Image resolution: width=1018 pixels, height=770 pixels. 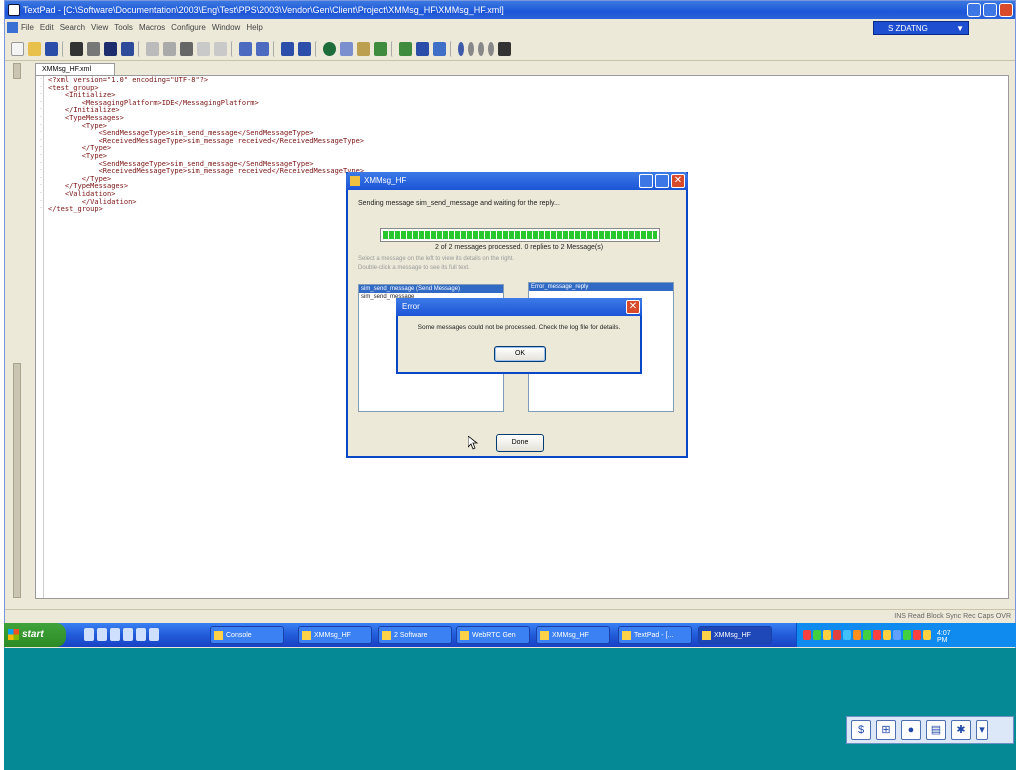 What do you see at coordinates (520, 354) in the screenshot?
I see `ok-button: OK` at bounding box center [520, 354].